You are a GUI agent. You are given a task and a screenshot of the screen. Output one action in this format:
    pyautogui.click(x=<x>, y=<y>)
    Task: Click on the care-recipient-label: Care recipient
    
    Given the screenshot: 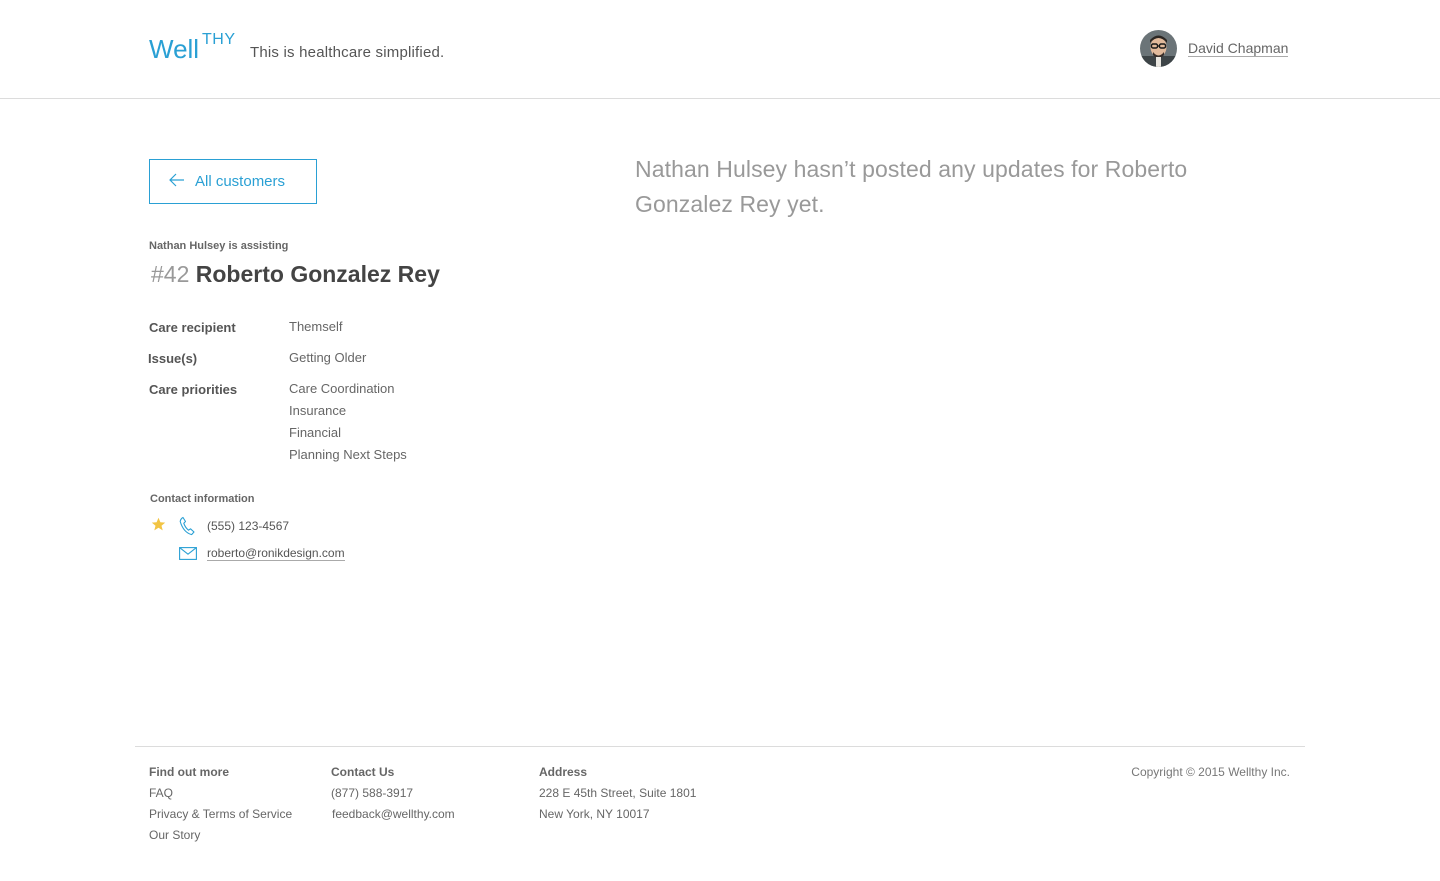 What is the action you would take?
    pyautogui.click(x=192, y=327)
    